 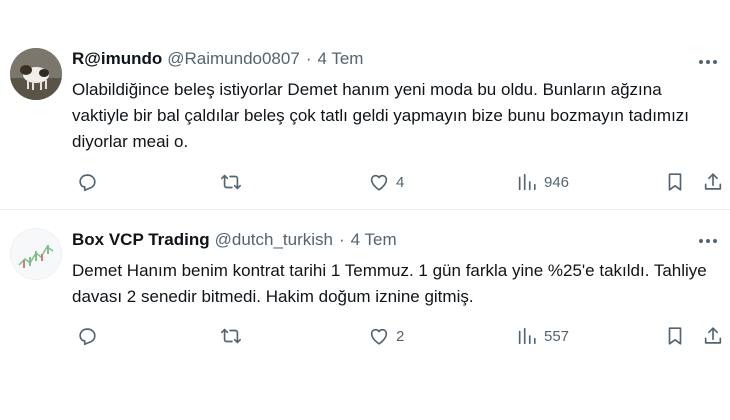 What do you see at coordinates (233, 59) in the screenshot?
I see `user-handle: @Raimundo0807` at bounding box center [233, 59].